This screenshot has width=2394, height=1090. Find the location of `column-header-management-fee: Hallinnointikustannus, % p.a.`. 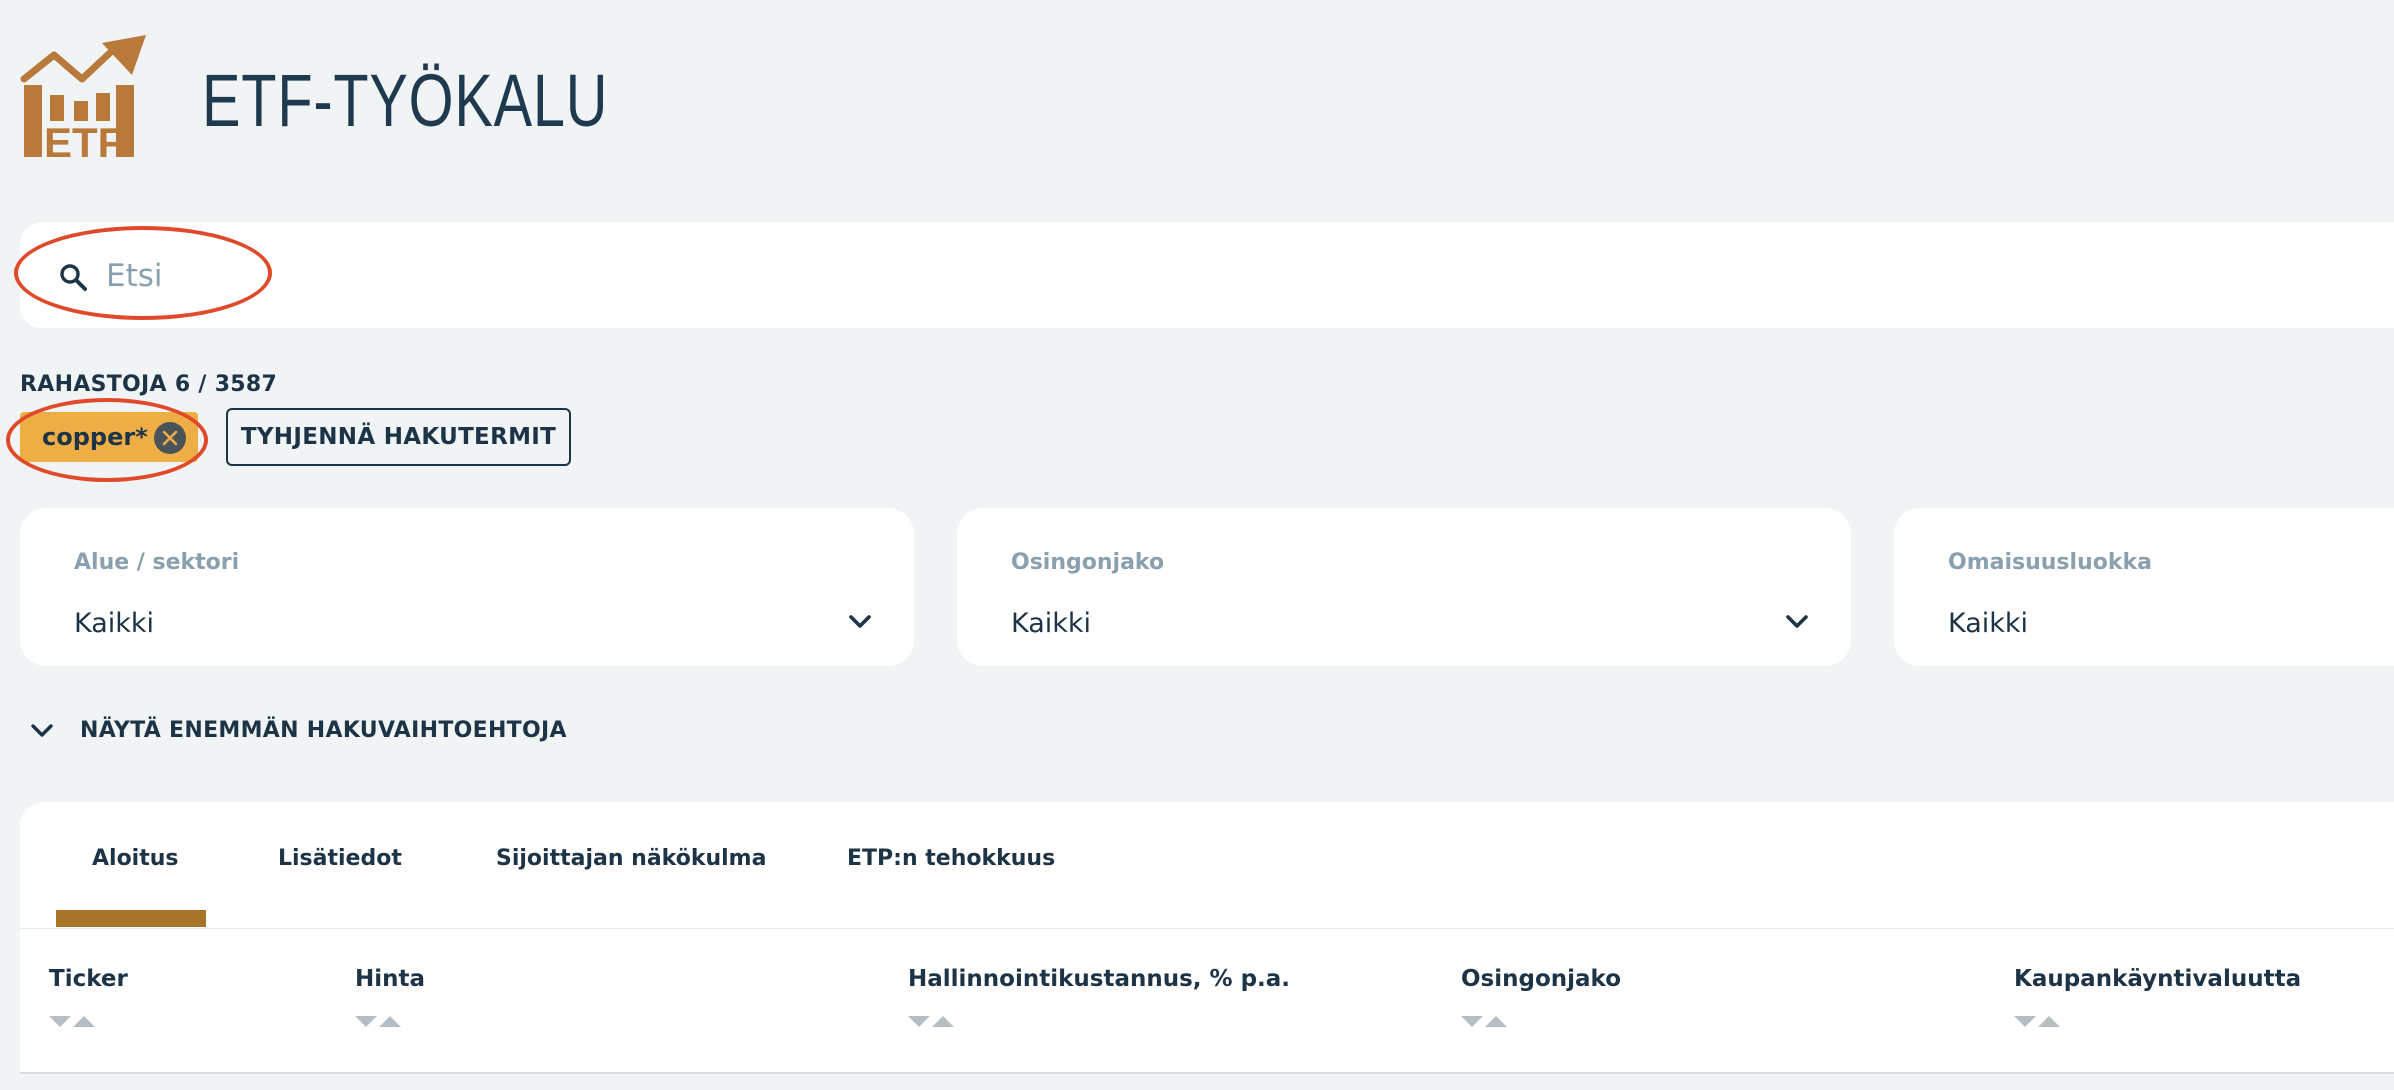

column-header-management-fee: Hallinnointikustannus, % p.a. is located at coordinates (1099, 979).